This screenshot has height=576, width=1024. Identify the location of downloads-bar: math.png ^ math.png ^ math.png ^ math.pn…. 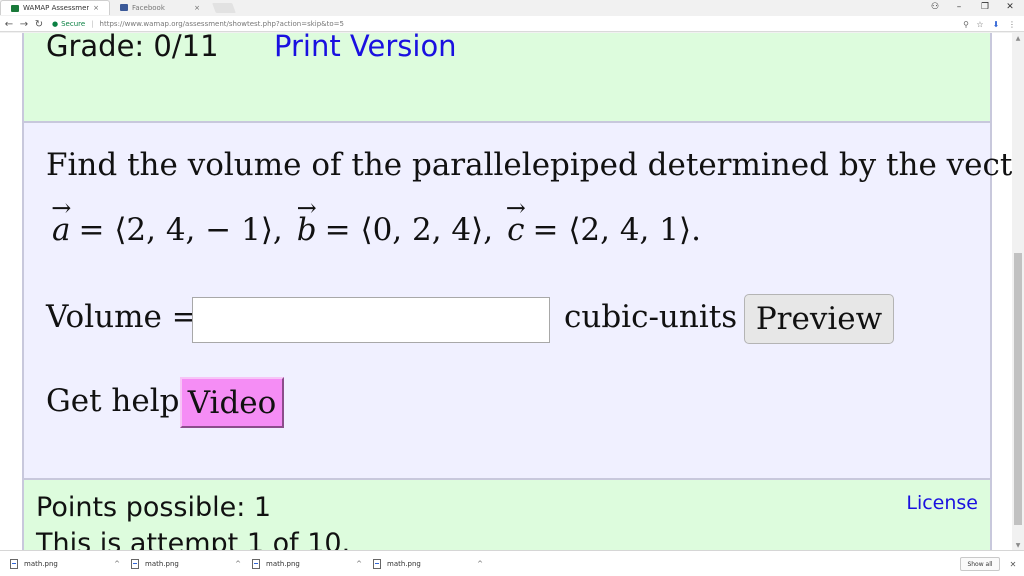
(512, 563).